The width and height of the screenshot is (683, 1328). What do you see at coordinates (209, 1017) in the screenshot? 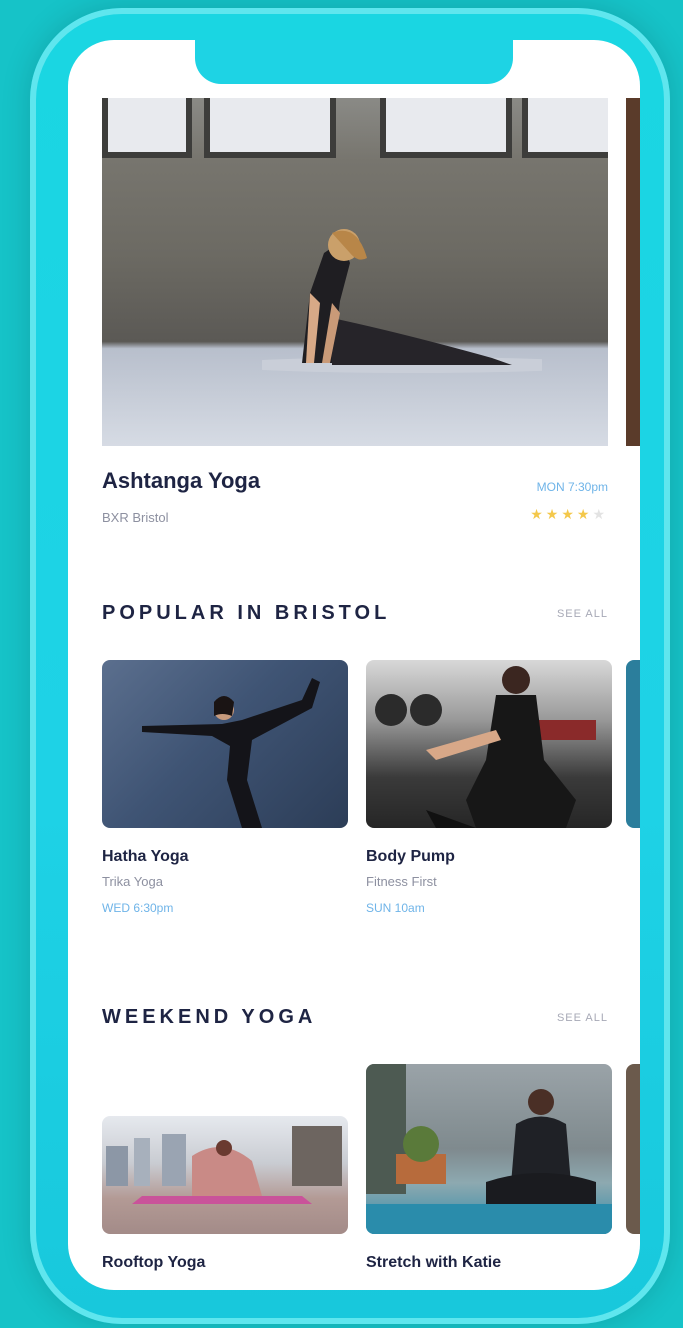
I see `section-title-weekend: WEEKEND YOGA` at bounding box center [209, 1017].